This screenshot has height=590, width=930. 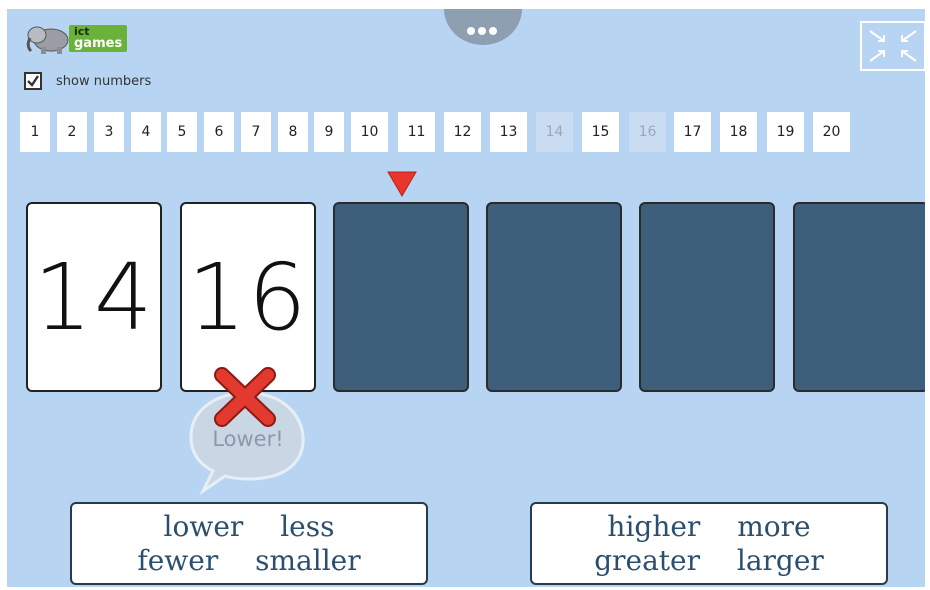 What do you see at coordinates (774, 526) in the screenshot?
I see `word-more: more` at bounding box center [774, 526].